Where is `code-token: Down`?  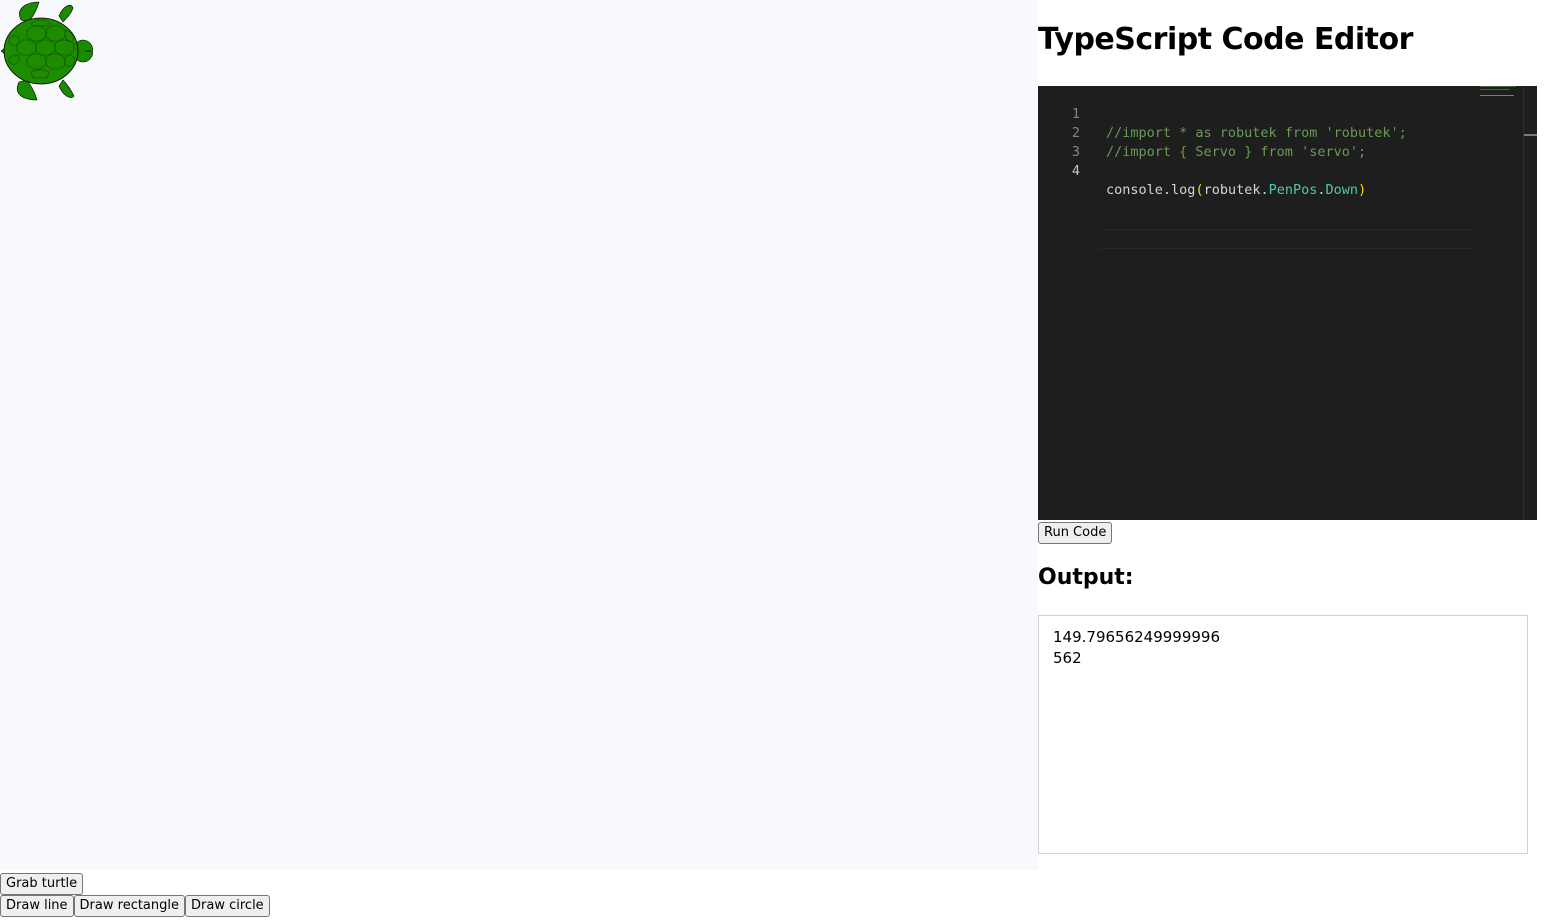
code-token: Down is located at coordinates (1342, 190).